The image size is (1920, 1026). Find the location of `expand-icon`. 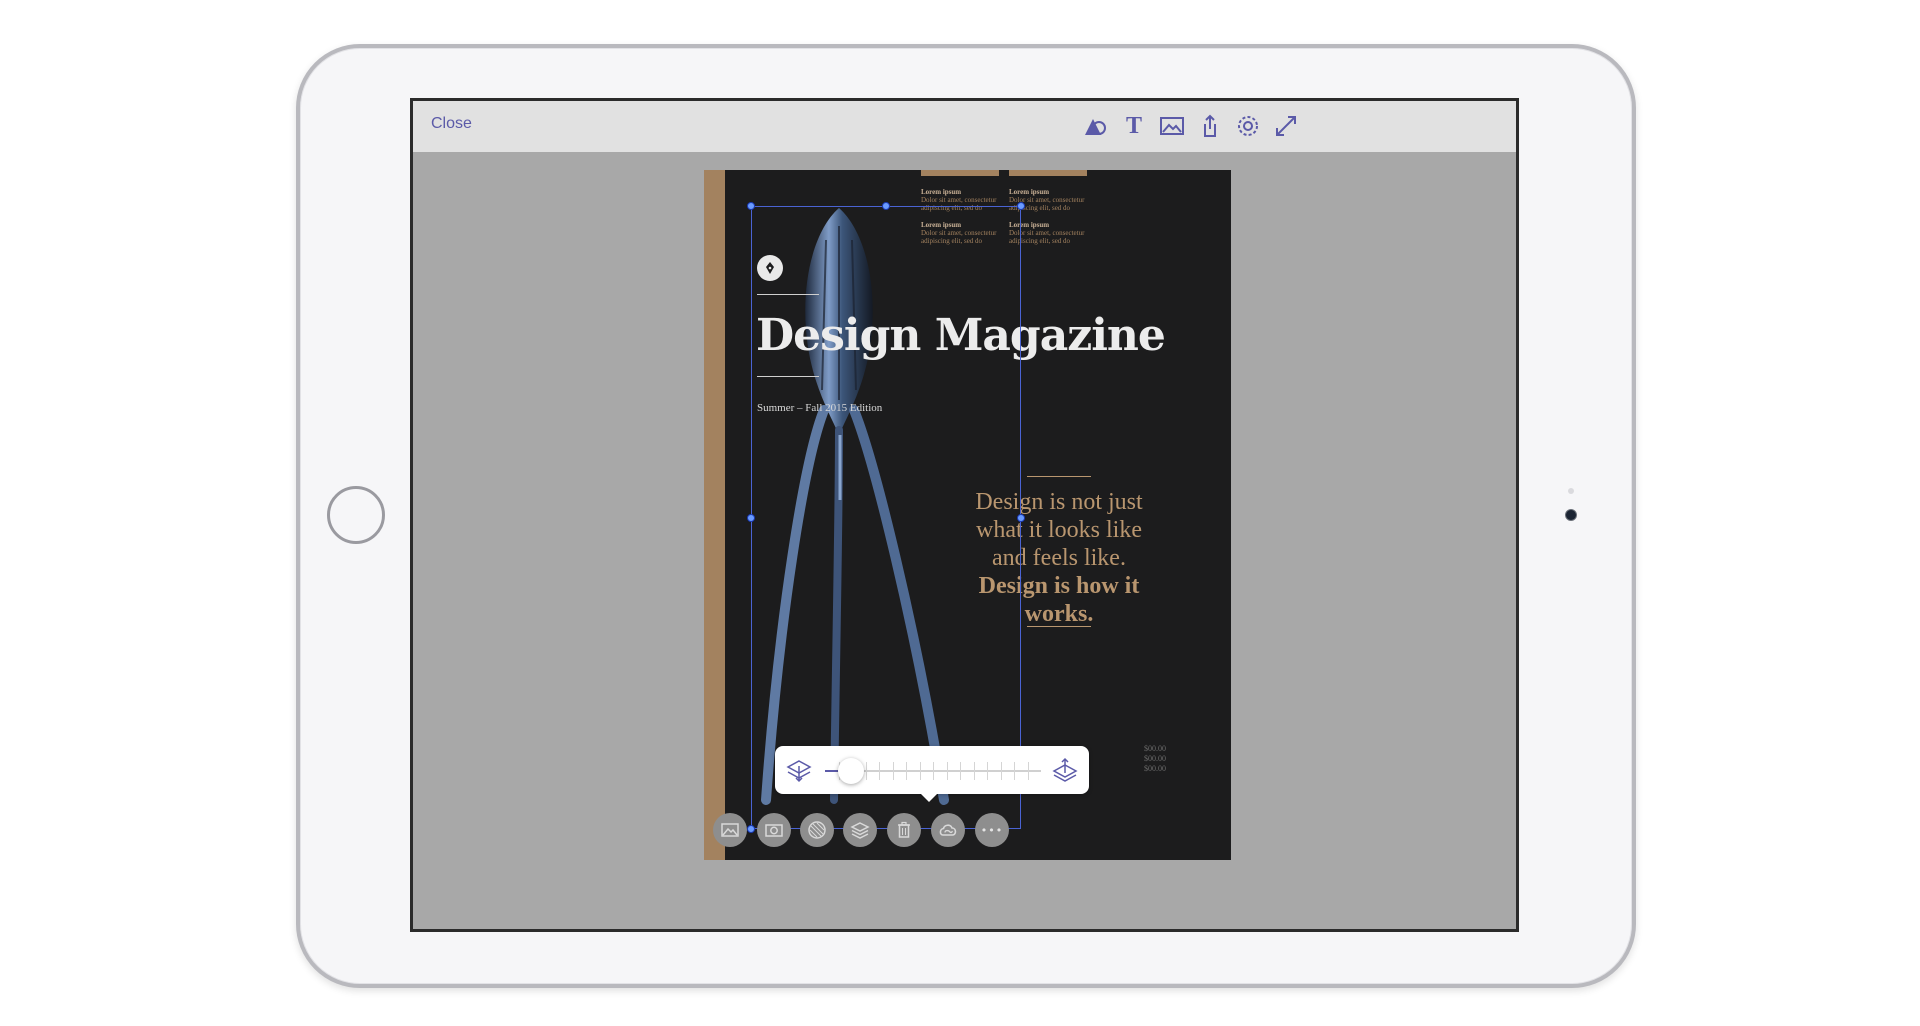

expand-icon is located at coordinates (1286, 126).